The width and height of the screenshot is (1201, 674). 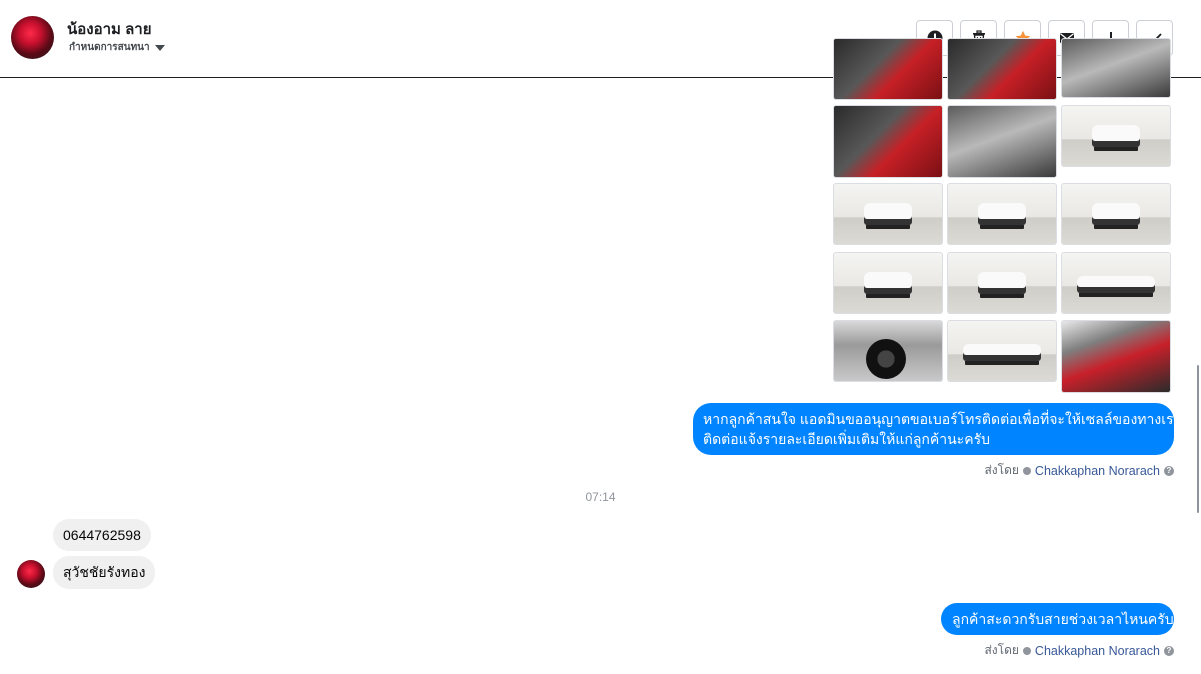 I want to click on contact-name: น้องอาม ลาย, so click(x=109, y=29).